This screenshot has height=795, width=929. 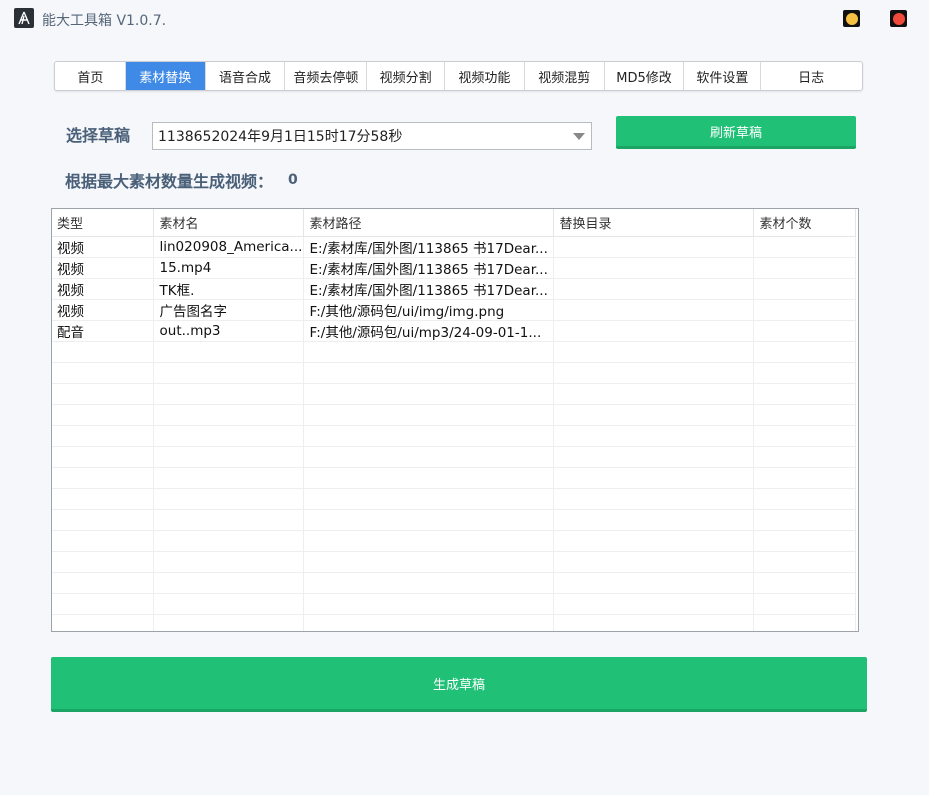 What do you see at coordinates (91, 76) in the screenshot?
I see `tab-0: 首页` at bounding box center [91, 76].